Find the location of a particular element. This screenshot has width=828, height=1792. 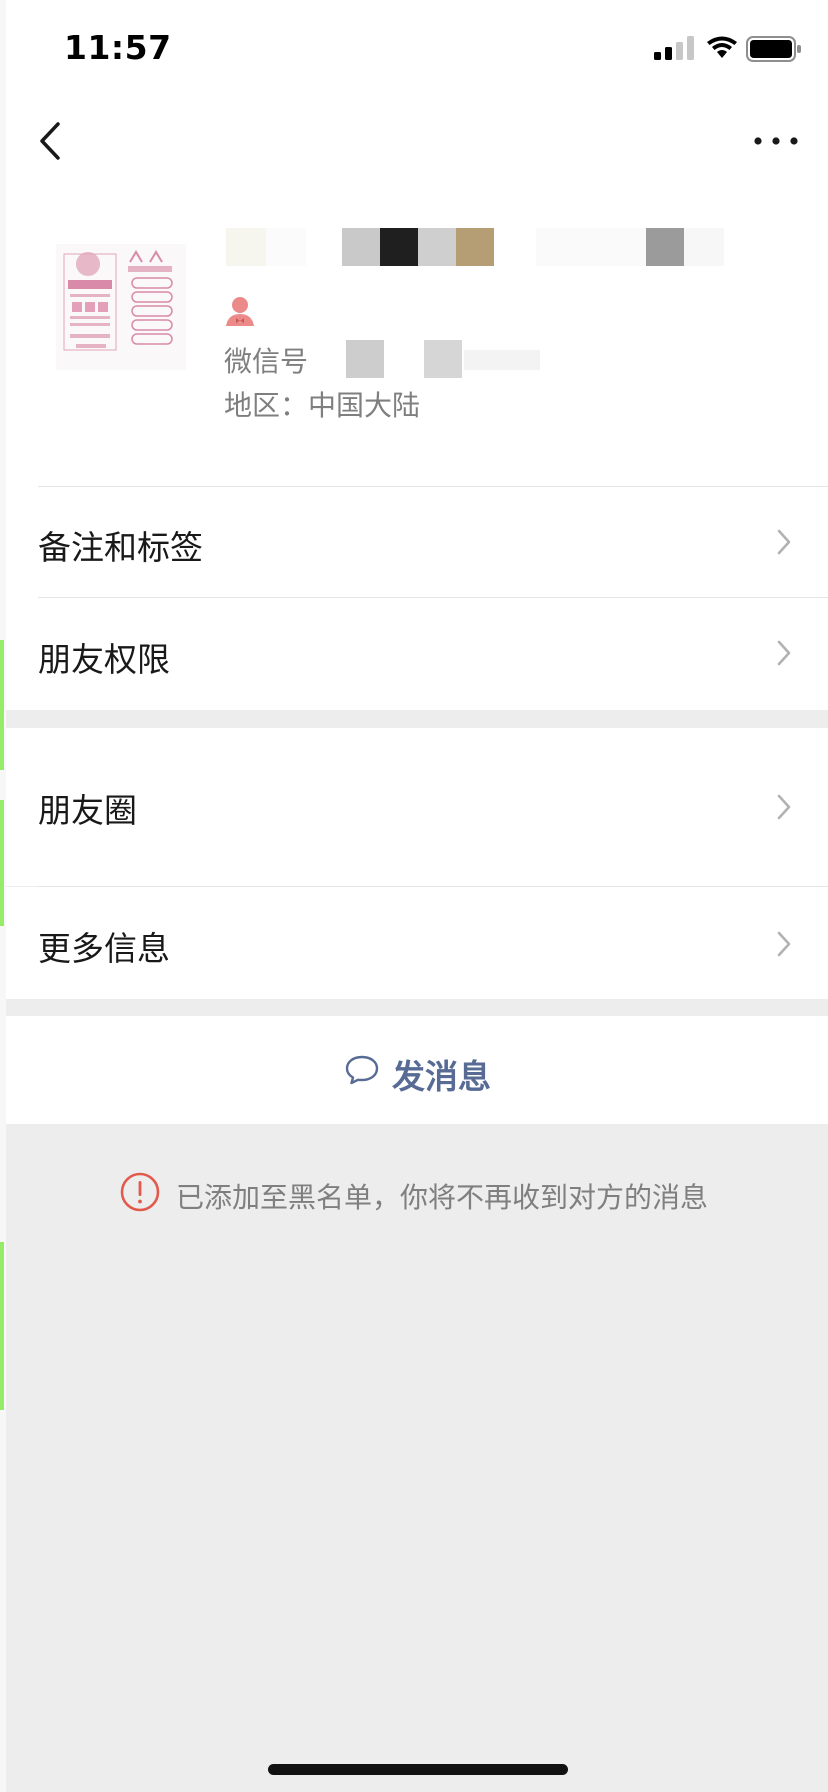

wechat-id-label: 微信号 is located at coordinates (266, 361).